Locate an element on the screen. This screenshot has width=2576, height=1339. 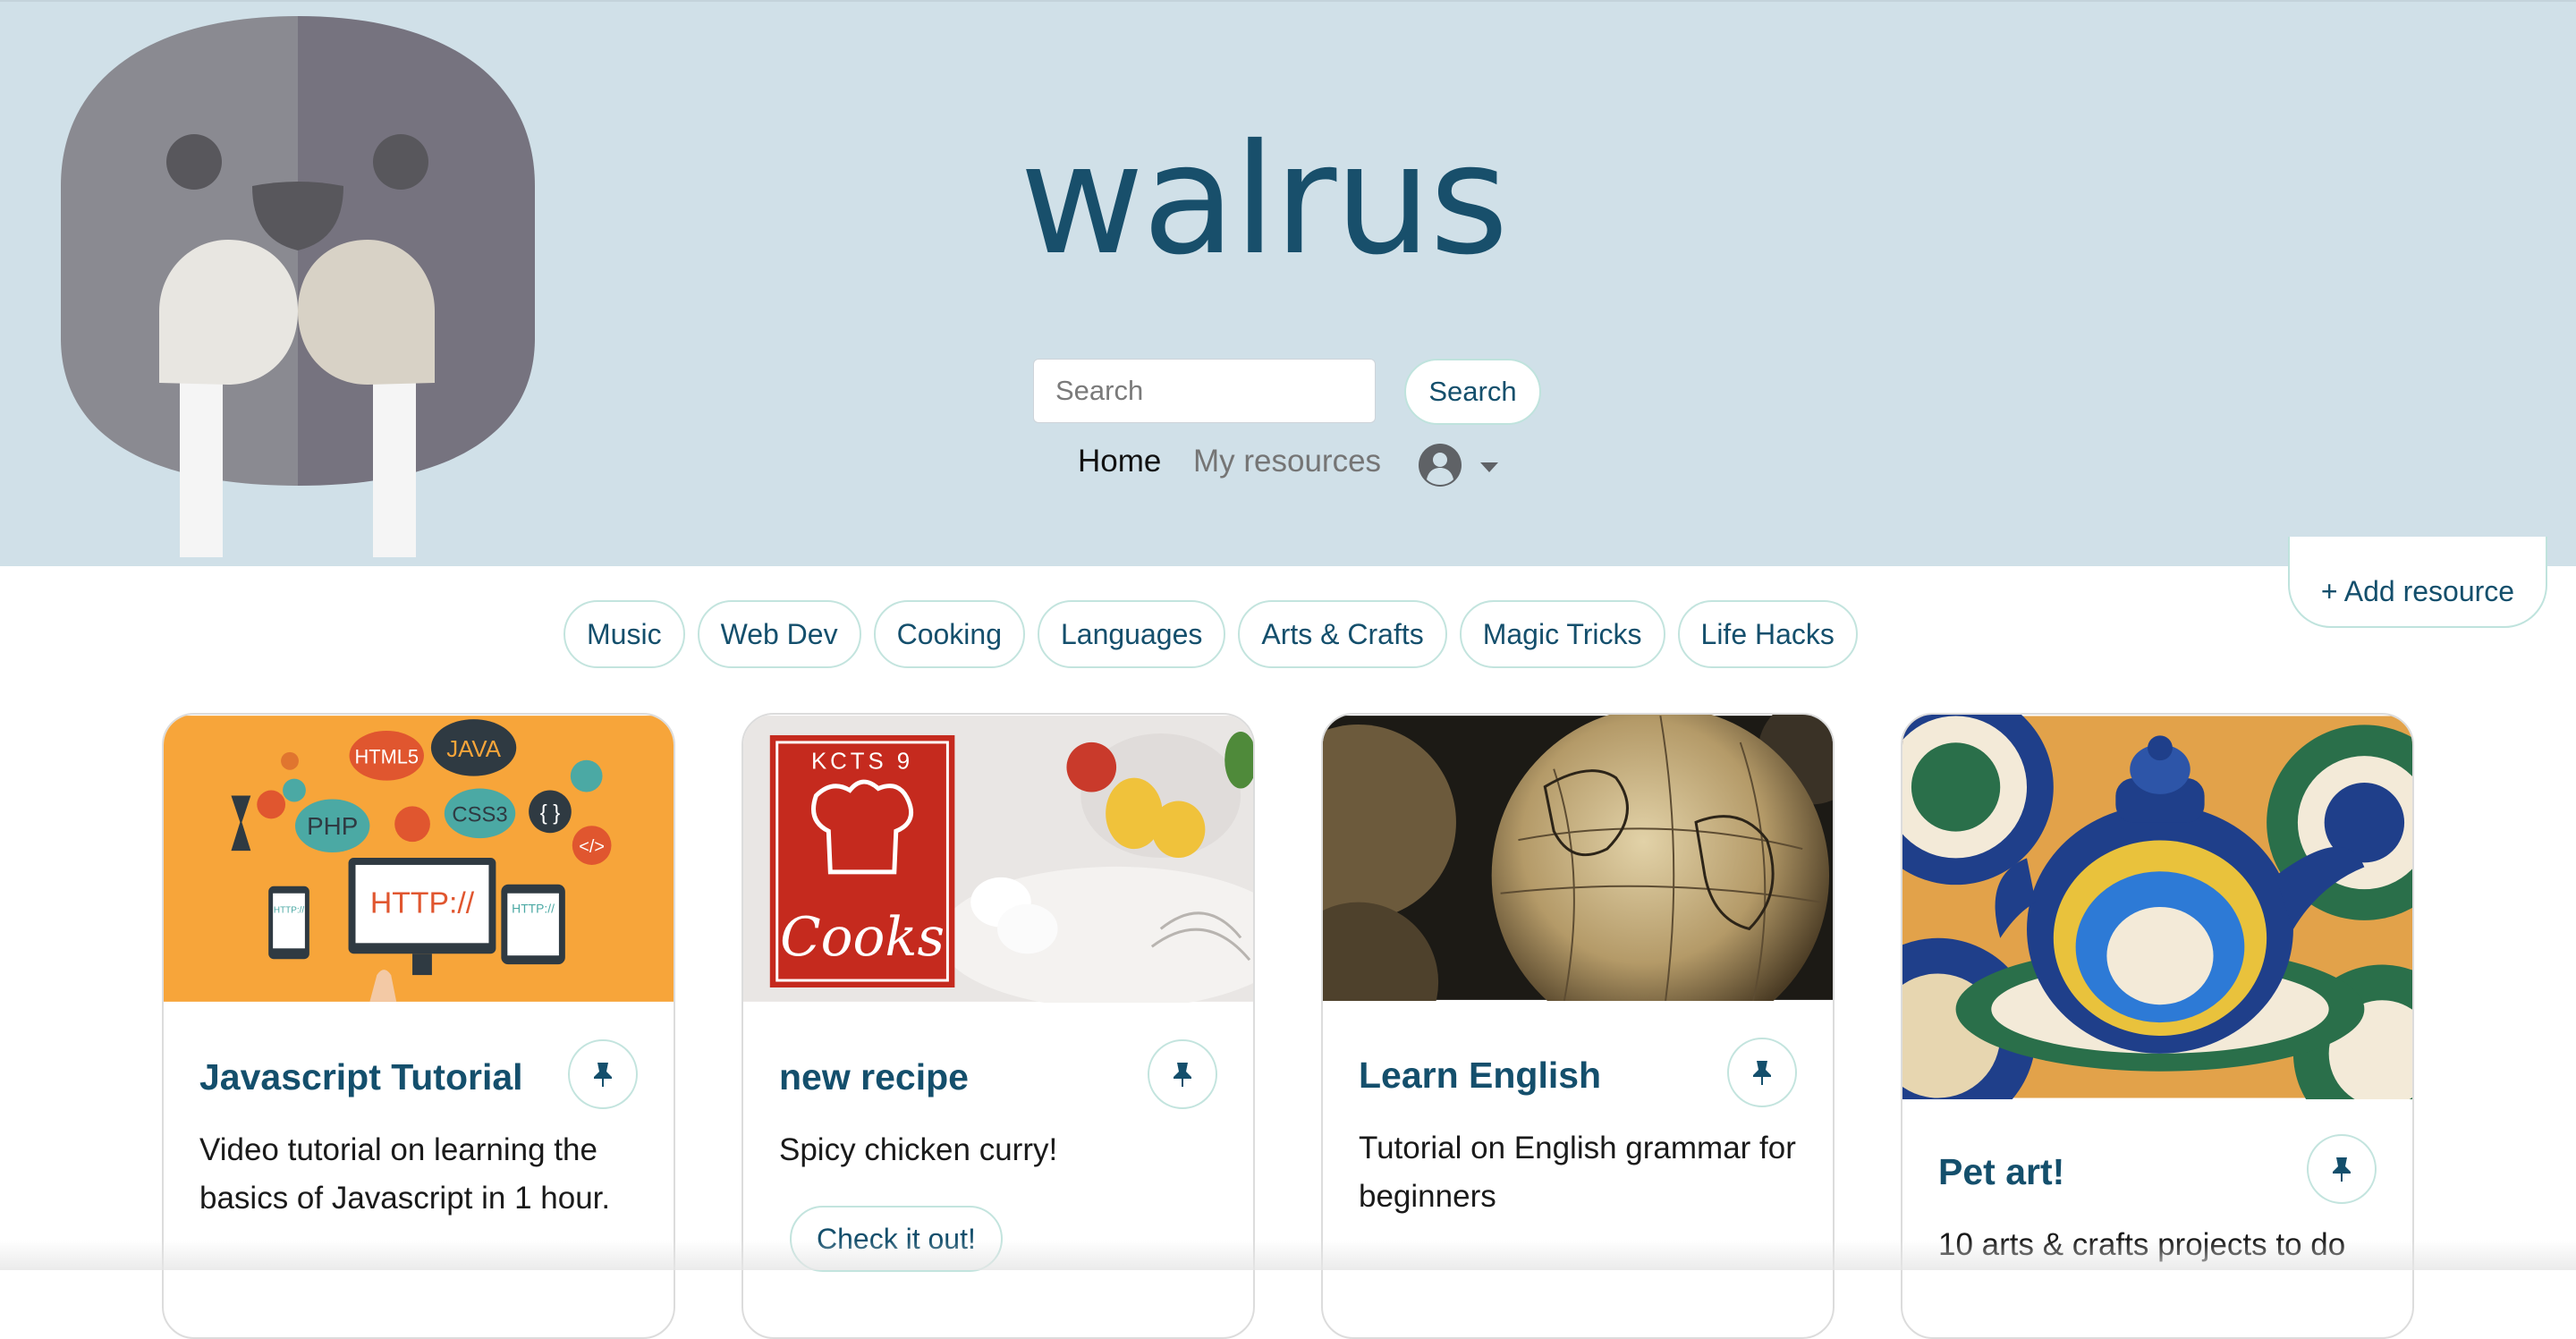
category-life-hacks: Life Hacks is located at coordinates (1767, 634).